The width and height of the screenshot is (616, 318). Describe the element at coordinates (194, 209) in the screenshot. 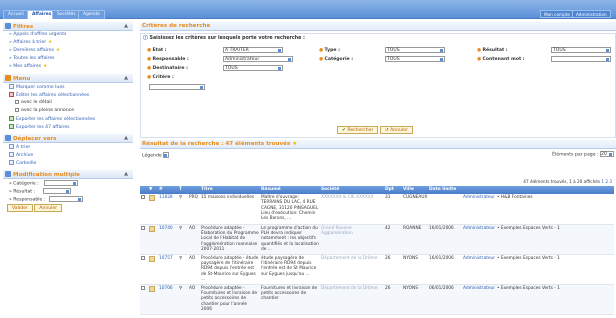

I see `row-type: PRQ` at that location.